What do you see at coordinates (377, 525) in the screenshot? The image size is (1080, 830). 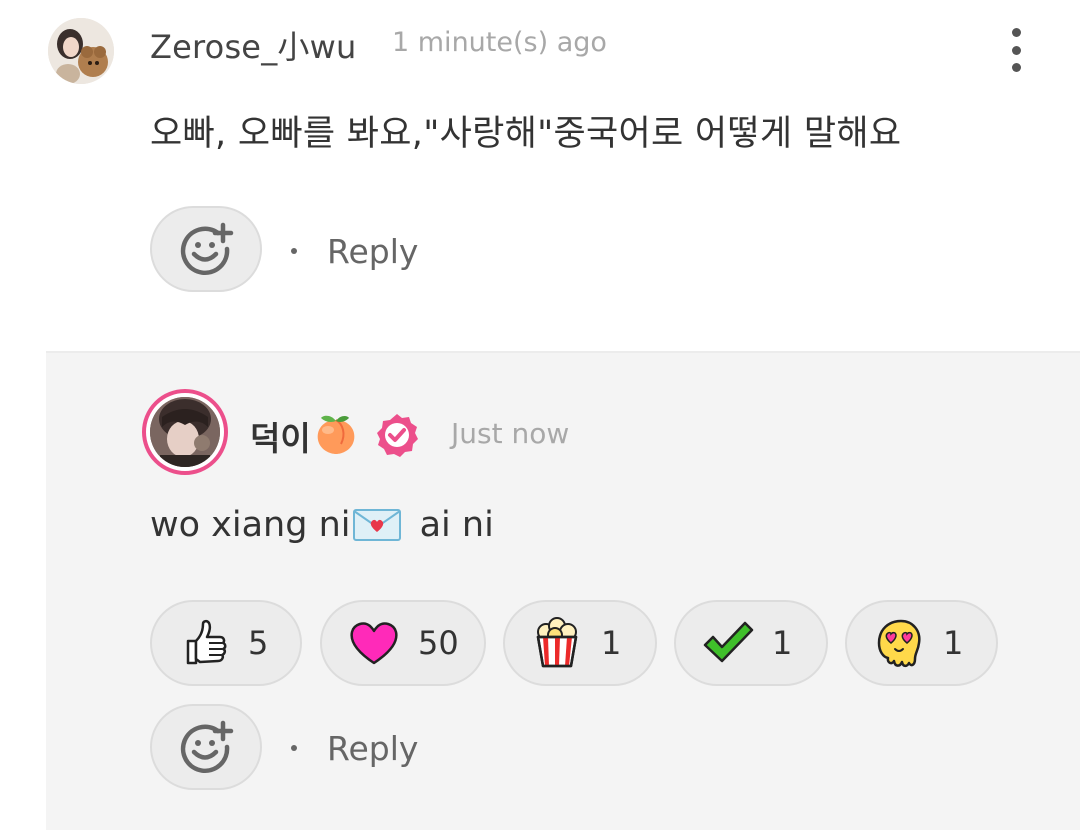 I see `love-letter-icon` at bounding box center [377, 525].